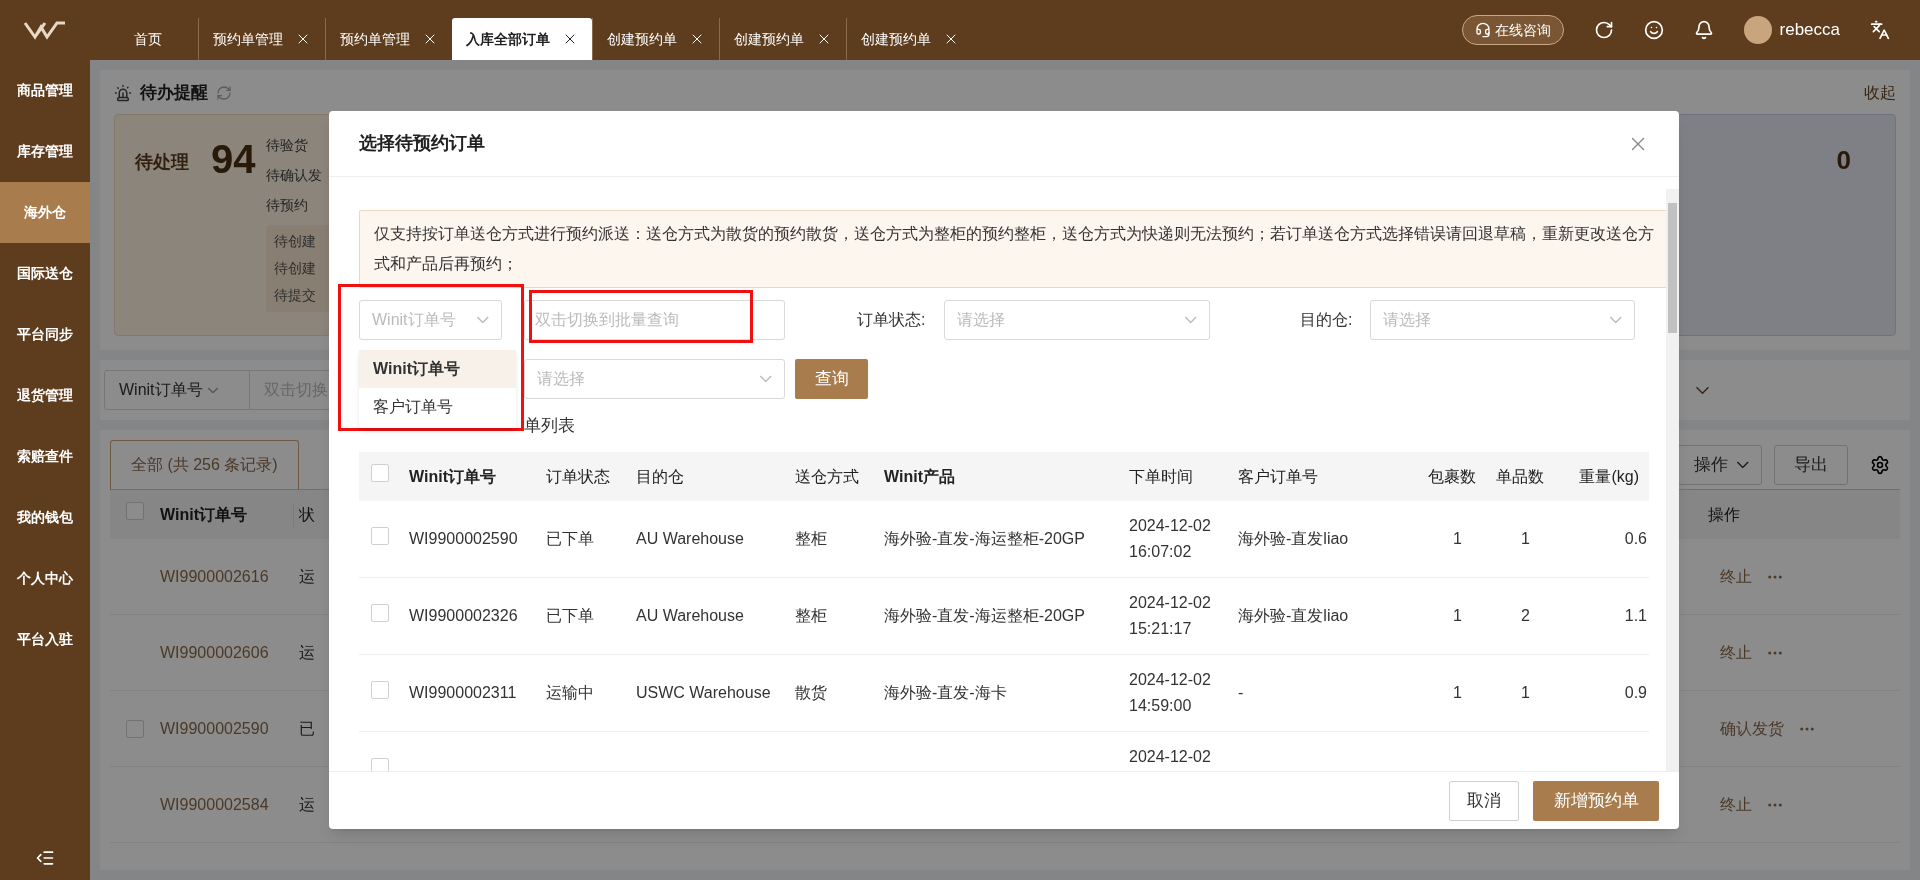  I want to click on translate-icon, so click(1880, 30).